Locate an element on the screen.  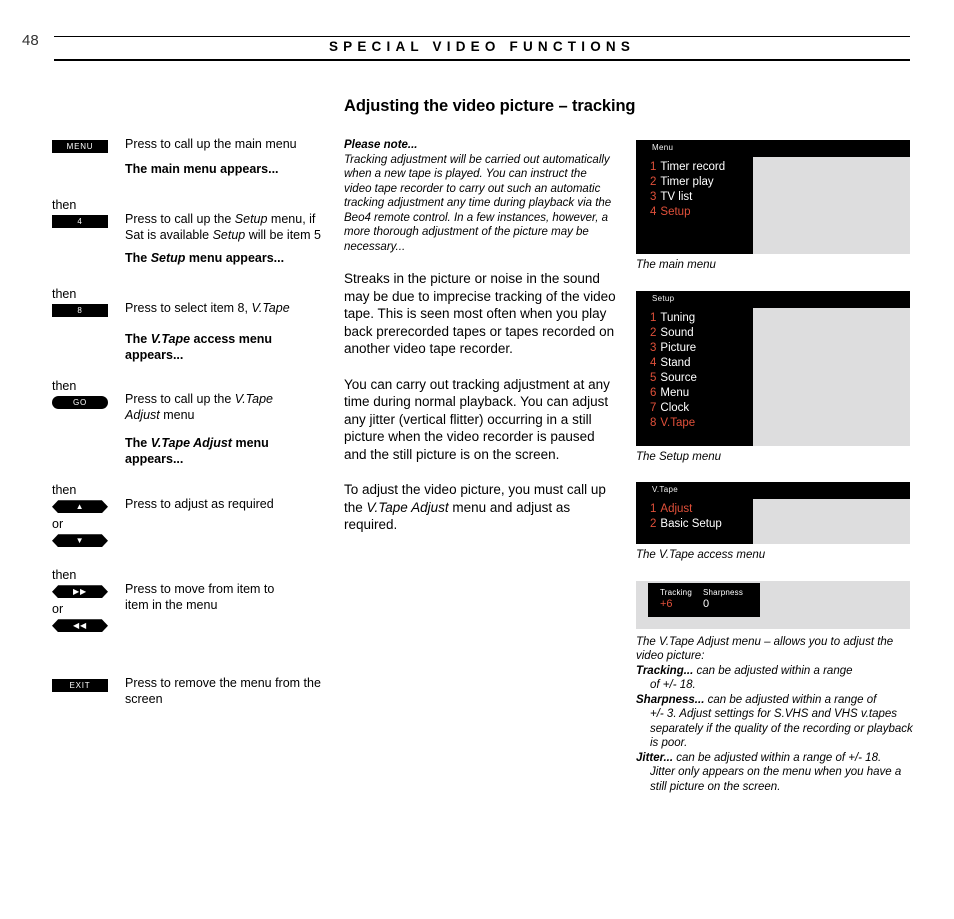
menu-item: 2 Sound is located at coordinates (702, 333).